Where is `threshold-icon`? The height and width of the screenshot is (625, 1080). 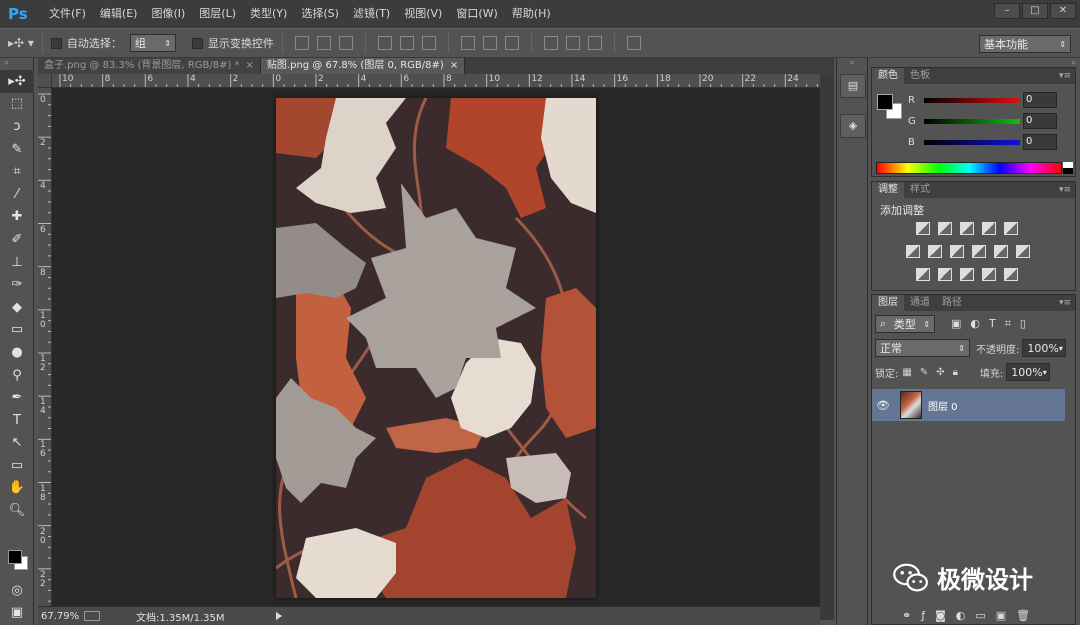
threshold-icon is located at coordinates (967, 274).